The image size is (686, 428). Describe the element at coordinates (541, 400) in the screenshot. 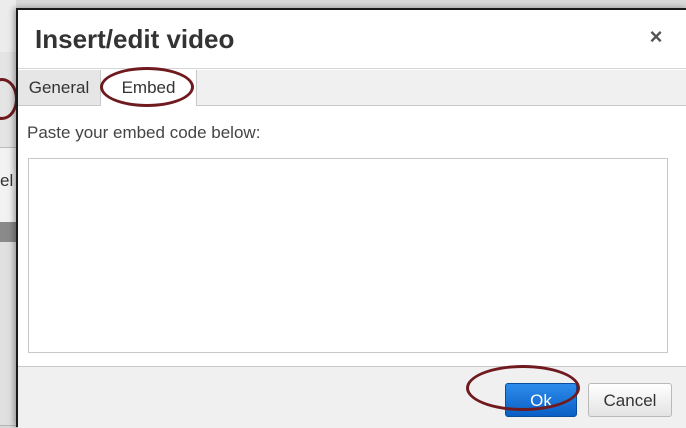

I see `ok-button: Ok` at that location.